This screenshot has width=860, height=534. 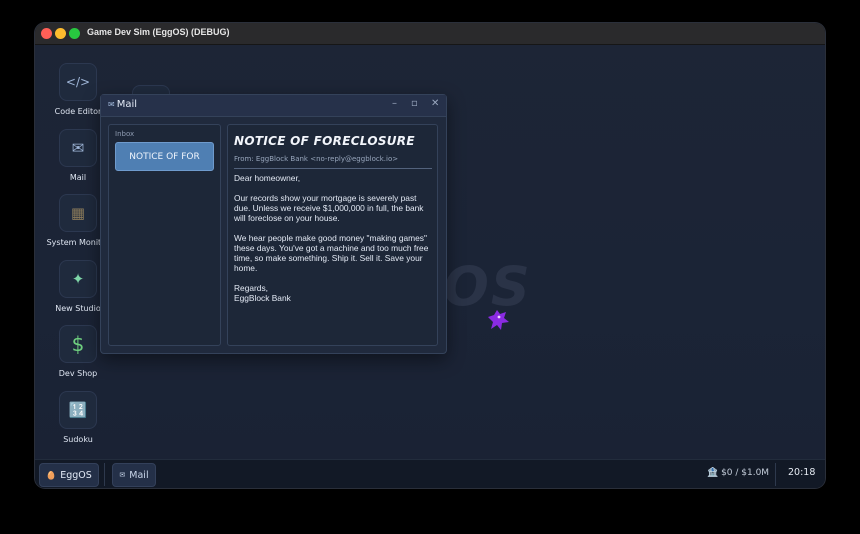 What do you see at coordinates (78, 82) in the screenshot?
I see `code-icon: </>` at bounding box center [78, 82].